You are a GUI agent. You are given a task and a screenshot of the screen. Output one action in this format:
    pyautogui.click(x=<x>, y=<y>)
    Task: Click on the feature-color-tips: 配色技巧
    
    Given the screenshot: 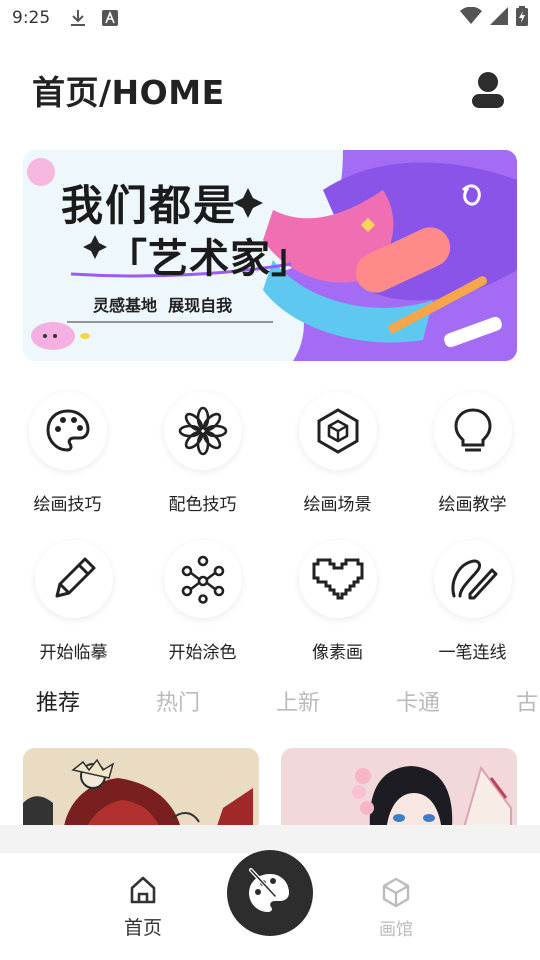 What is the action you would take?
    pyautogui.click(x=202, y=453)
    